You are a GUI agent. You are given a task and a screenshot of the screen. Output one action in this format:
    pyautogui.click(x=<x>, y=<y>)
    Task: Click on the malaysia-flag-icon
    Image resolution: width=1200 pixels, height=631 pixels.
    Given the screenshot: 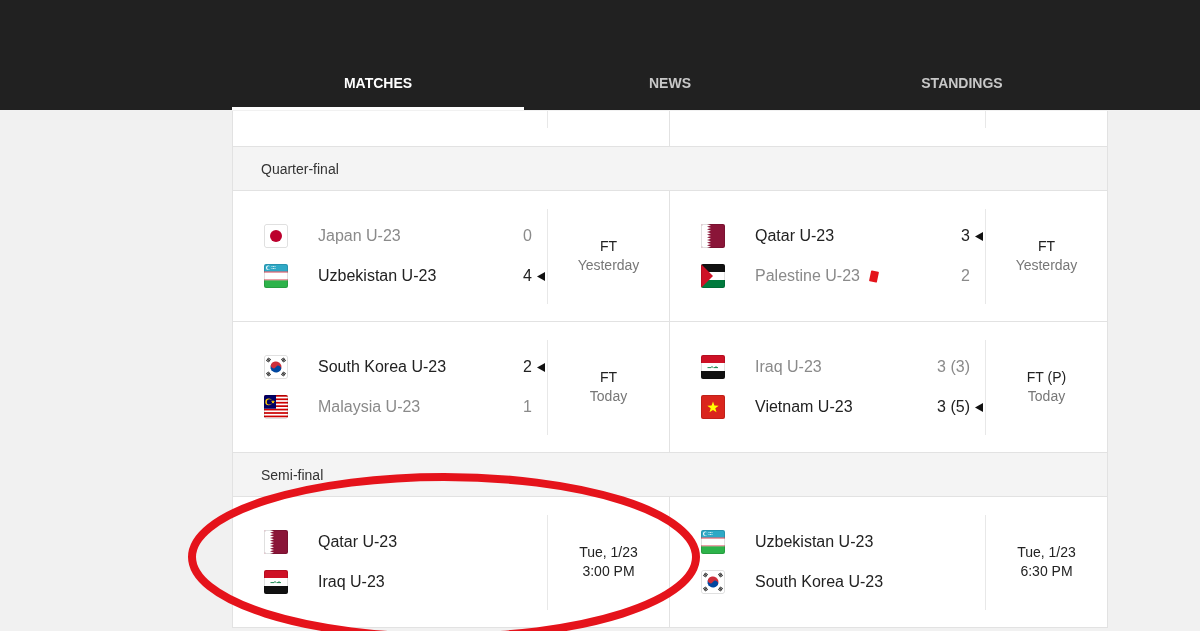 What is the action you would take?
    pyautogui.click(x=276, y=407)
    